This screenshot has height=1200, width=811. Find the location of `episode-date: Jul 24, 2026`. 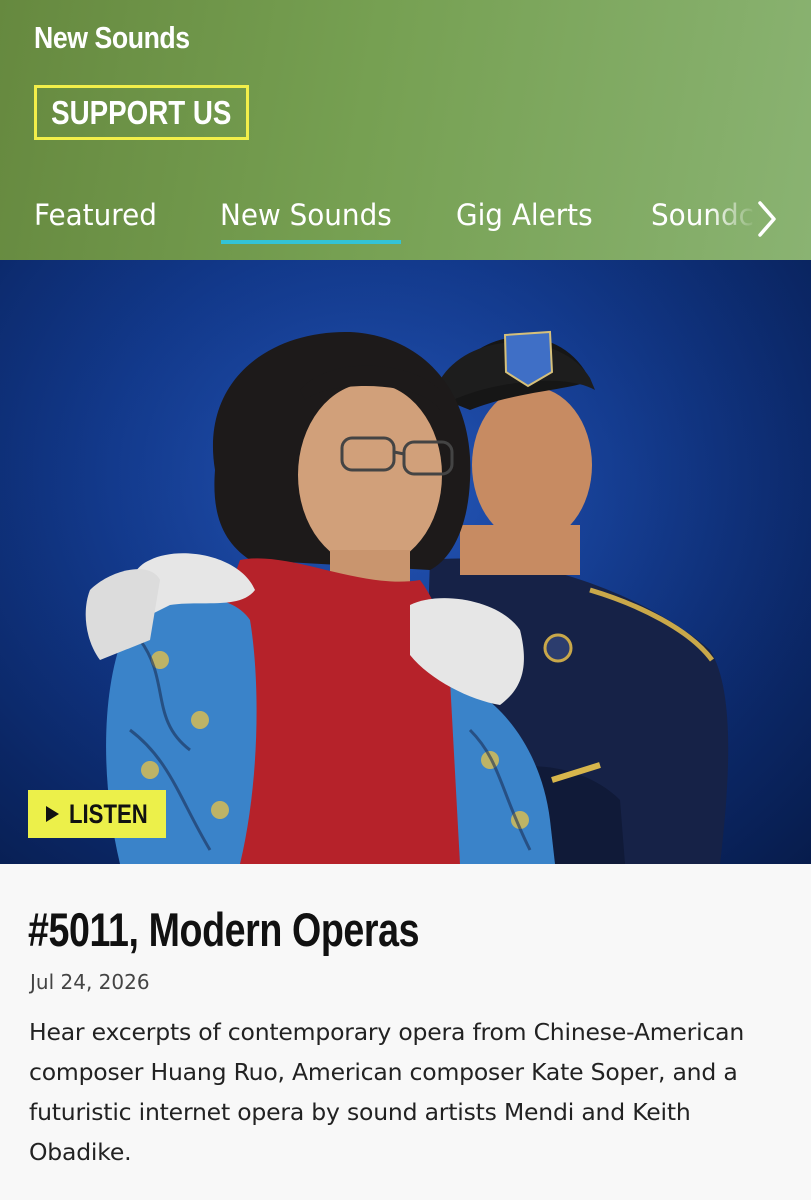

episode-date: Jul 24, 2026 is located at coordinates (90, 982).